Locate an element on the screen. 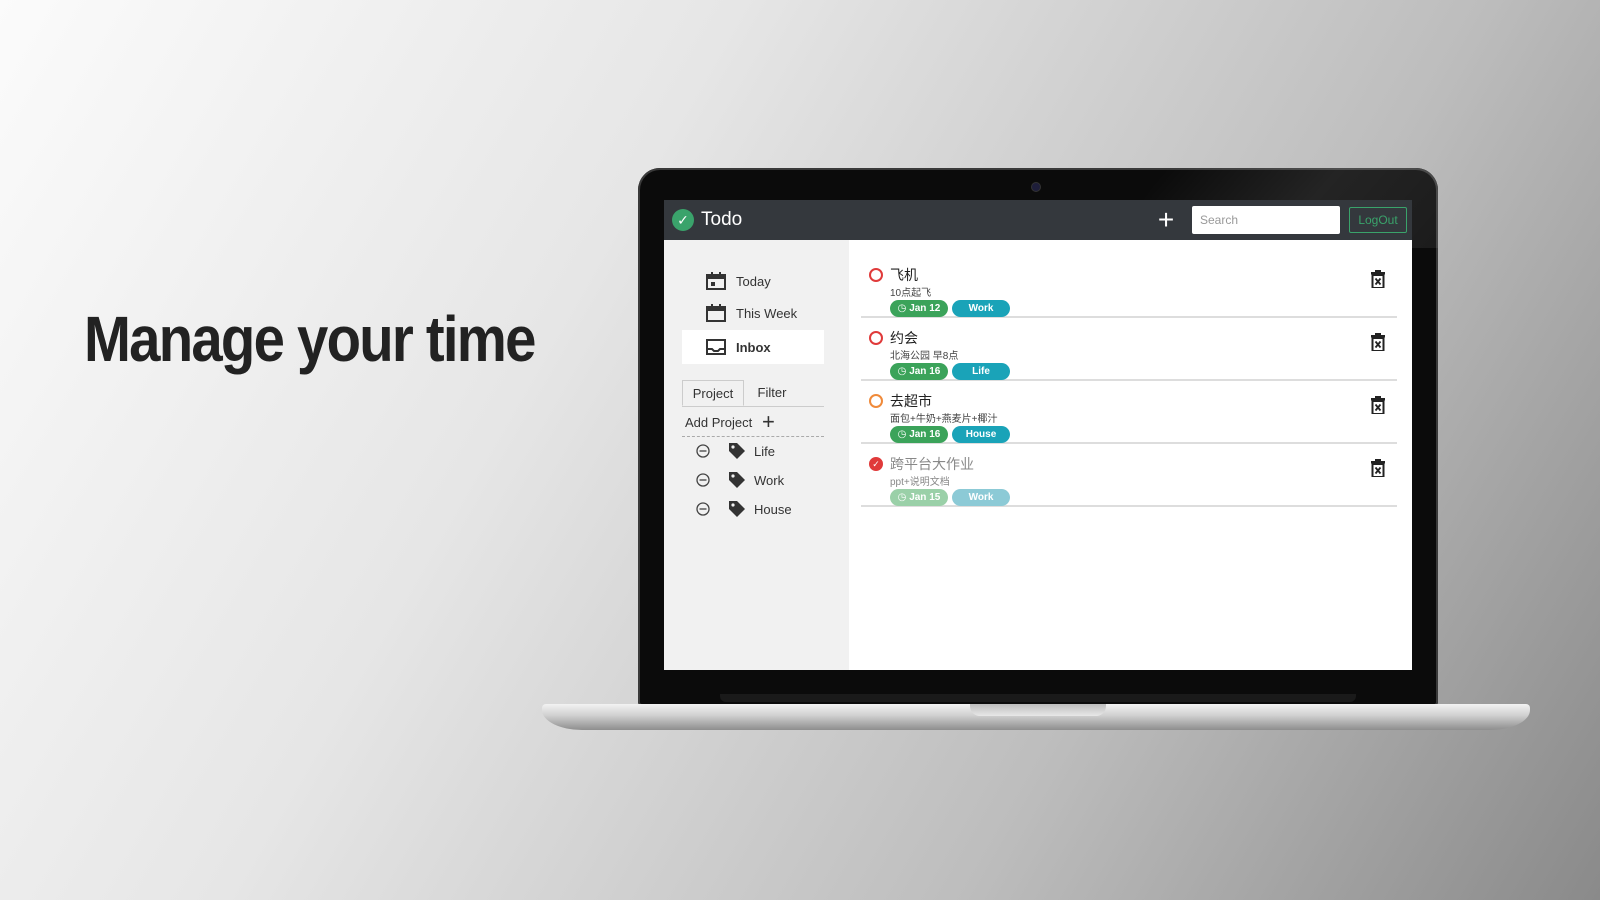 Image resolution: width=1600 pixels, height=900 pixels. project-item-work: Work is located at coordinates (740, 480).